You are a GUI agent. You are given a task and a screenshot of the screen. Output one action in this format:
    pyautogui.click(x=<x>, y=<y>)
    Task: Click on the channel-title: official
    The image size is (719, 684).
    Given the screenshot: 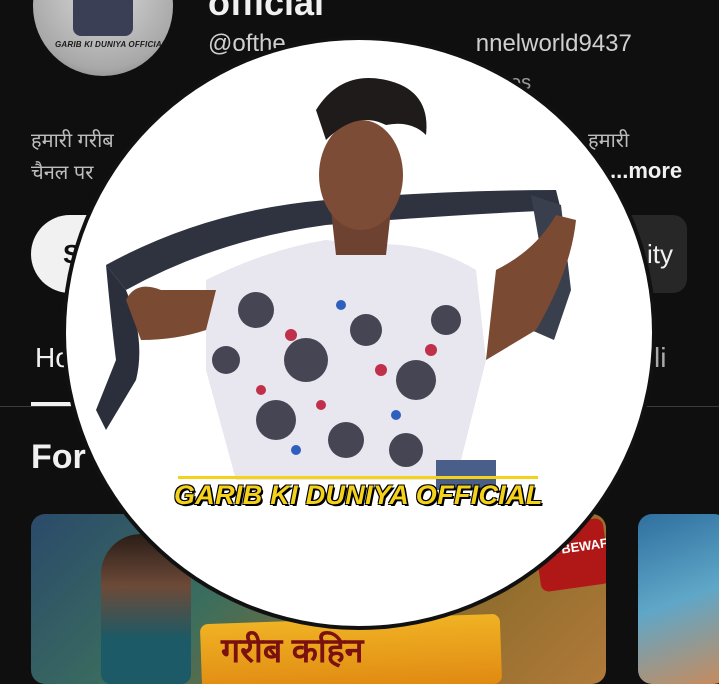 What is the action you would take?
    pyautogui.click(x=266, y=11)
    